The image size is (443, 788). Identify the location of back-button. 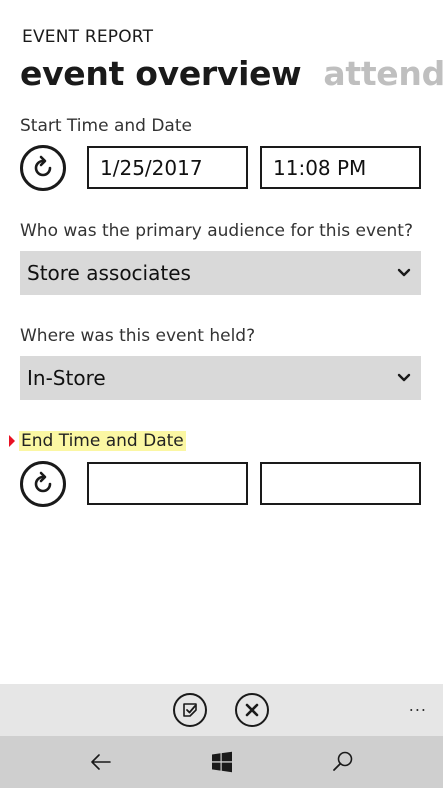
(101, 762).